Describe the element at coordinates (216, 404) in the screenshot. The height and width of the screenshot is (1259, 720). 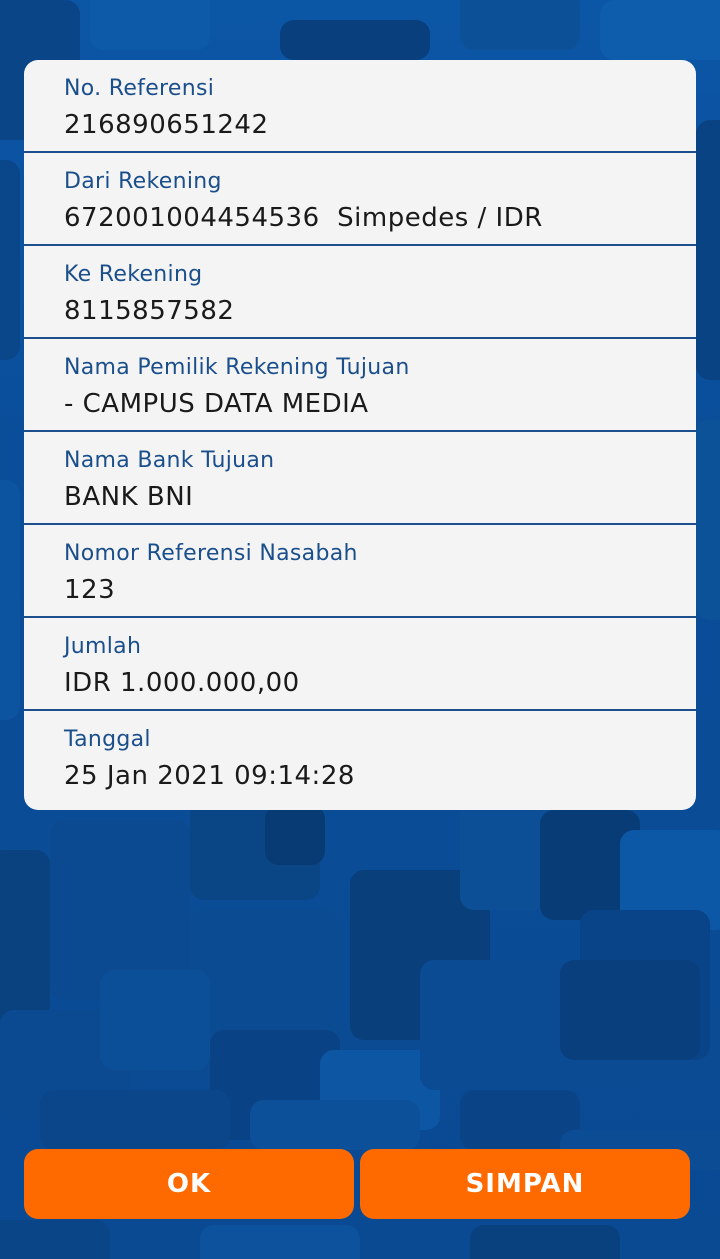
I see `detail-value: - CAMPUS DATA MEDIA` at that location.